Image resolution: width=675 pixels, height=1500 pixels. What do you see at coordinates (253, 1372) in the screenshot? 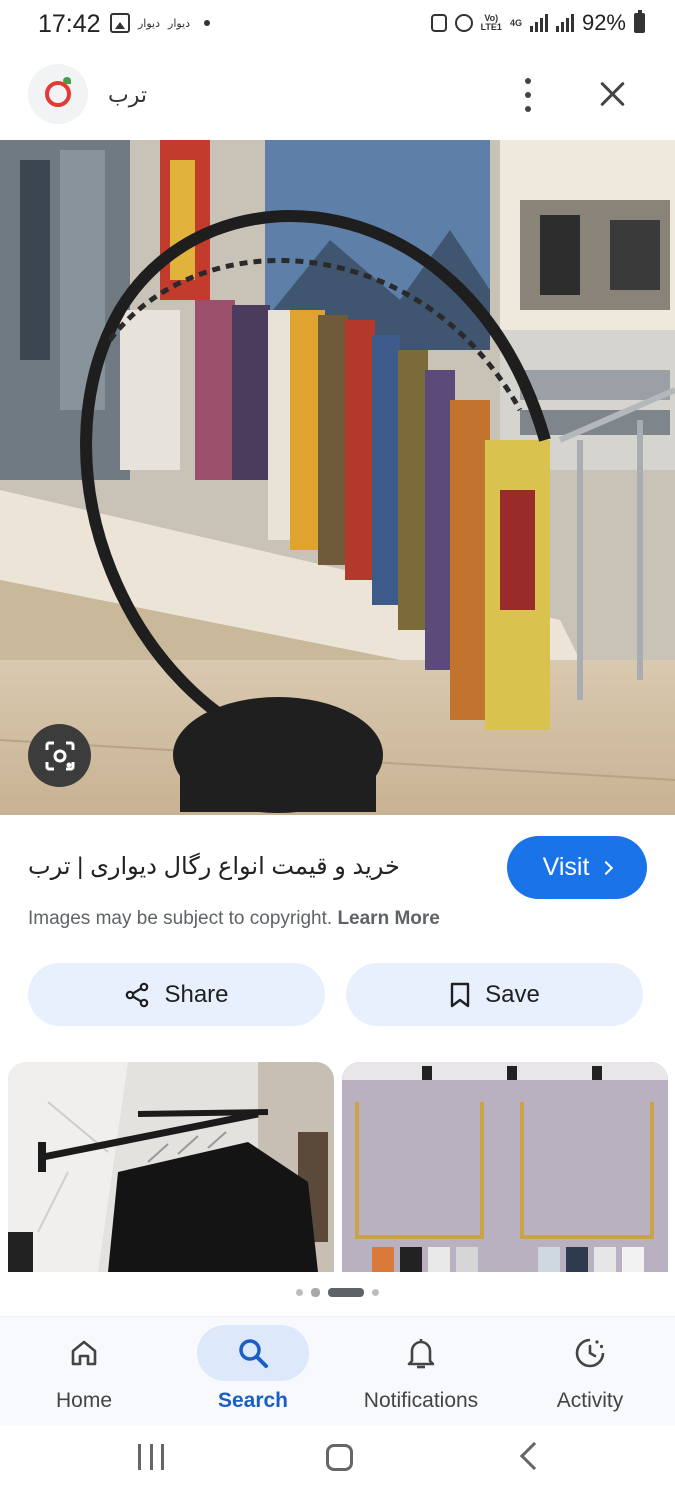
I see `nav-search: Search` at bounding box center [253, 1372].